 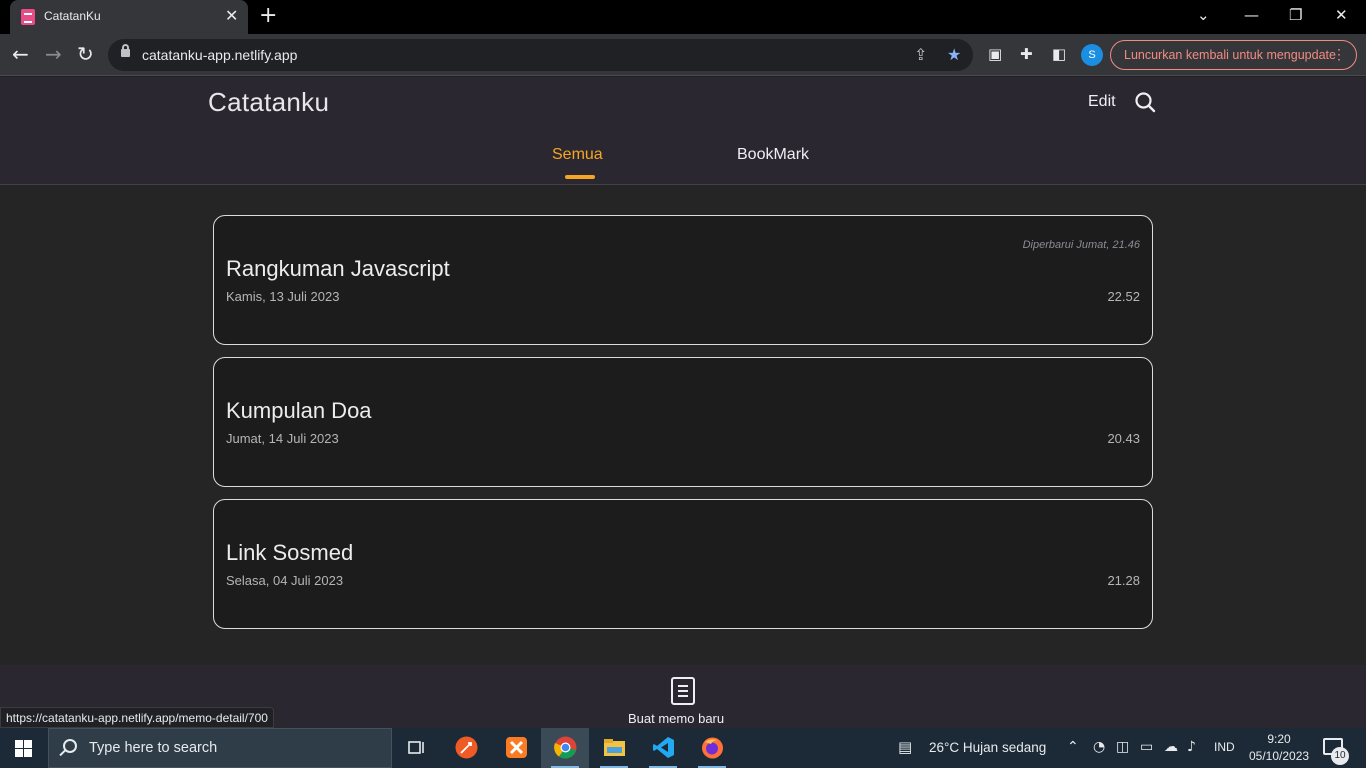 What do you see at coordinates (1203, 15) in the screenshot?
I see `tab-search-chevron-icon: ⌄` at bounding box center [1203, 15].